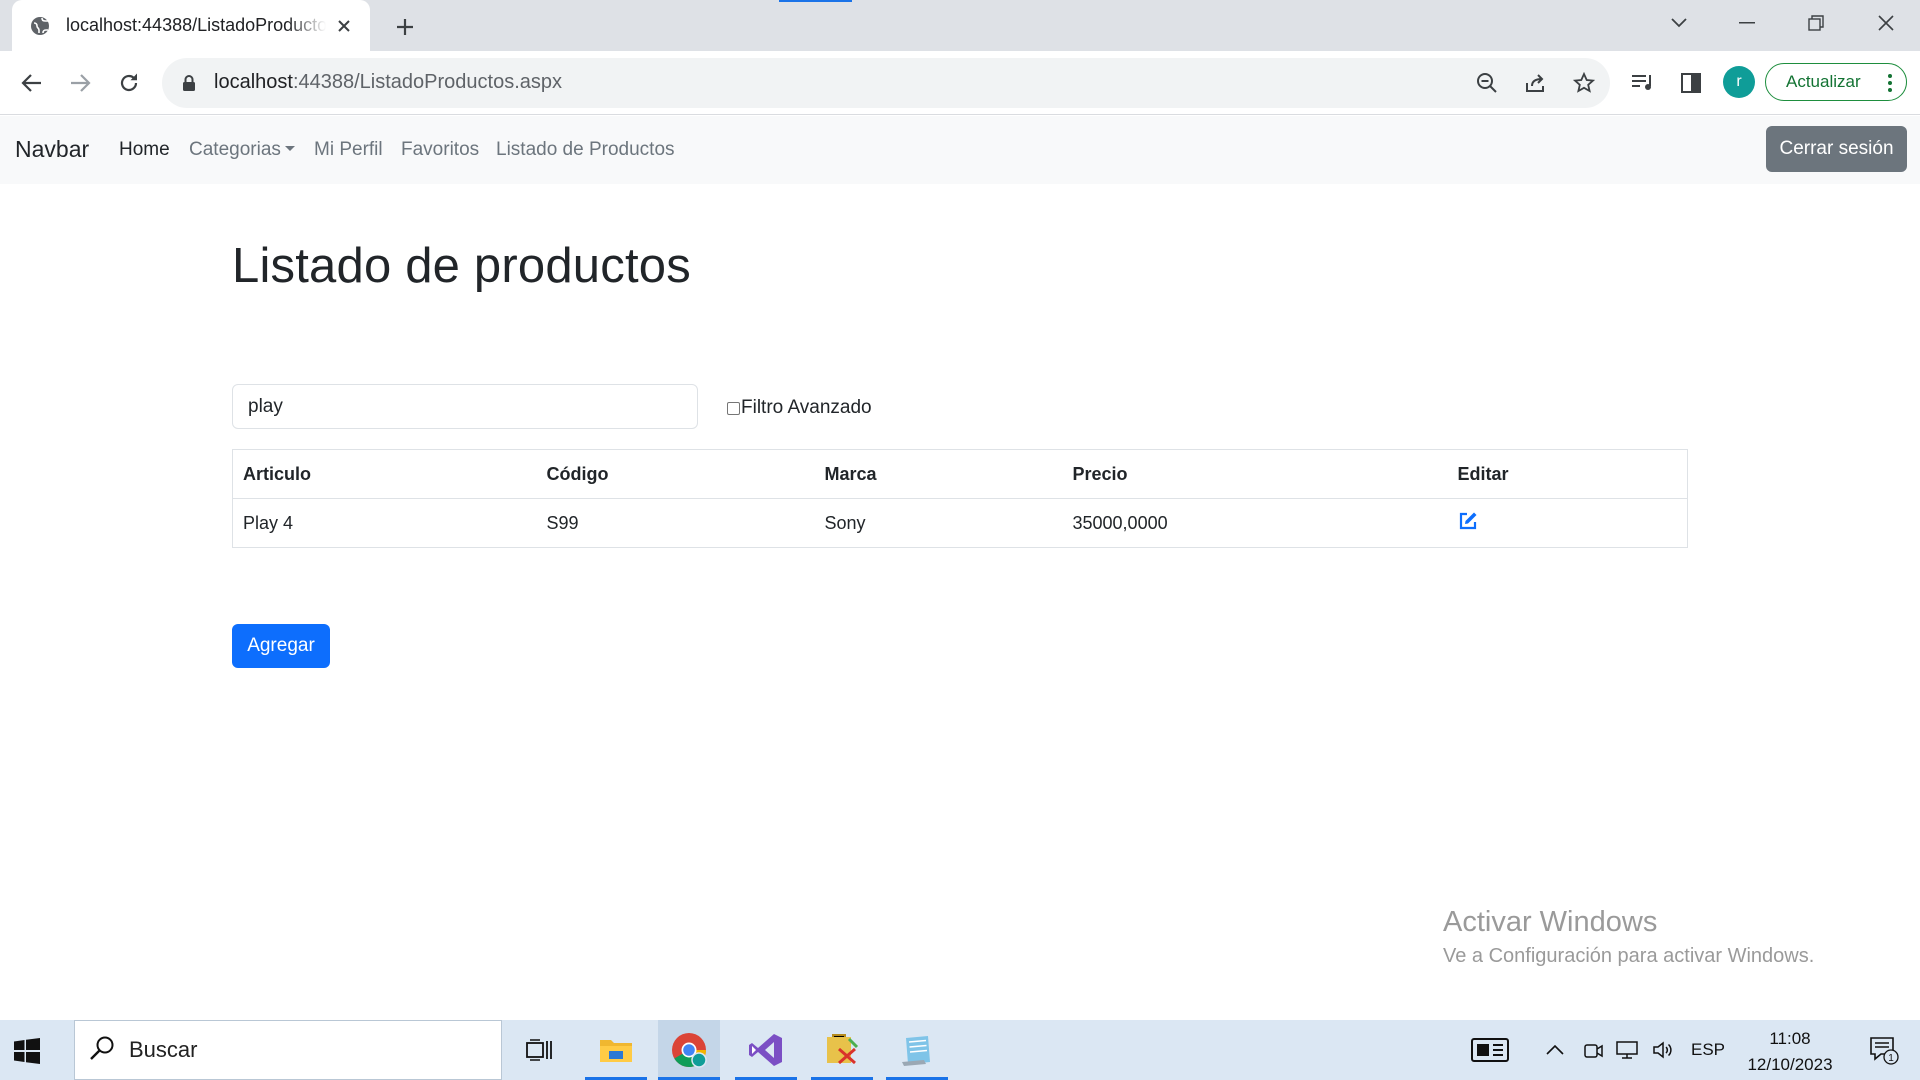  I want to click on side-panel-icon, so click(1691, 83).